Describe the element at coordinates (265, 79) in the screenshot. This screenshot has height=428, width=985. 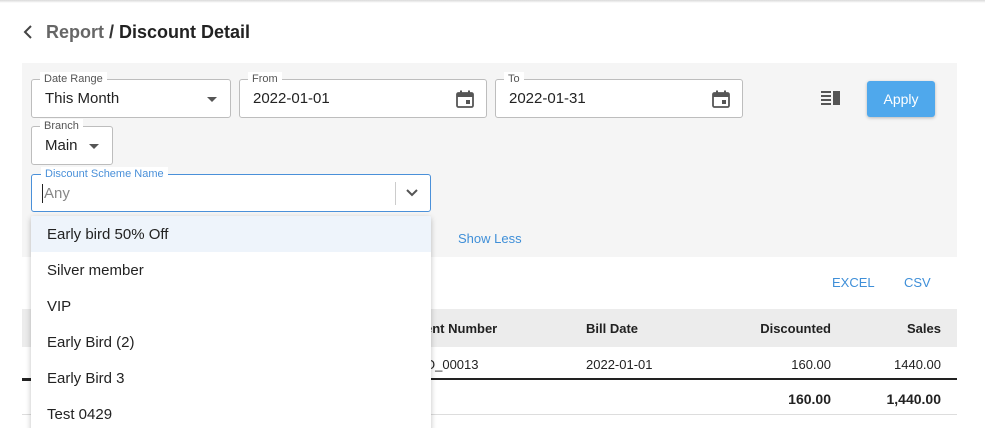
I see `from-label: From` at that location.